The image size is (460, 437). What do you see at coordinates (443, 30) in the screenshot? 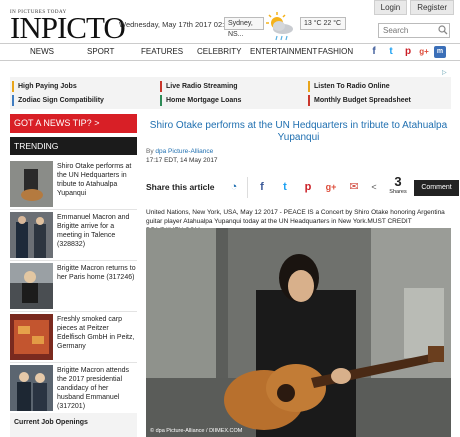
I see `search-icon` at bounding box center [443, 30].